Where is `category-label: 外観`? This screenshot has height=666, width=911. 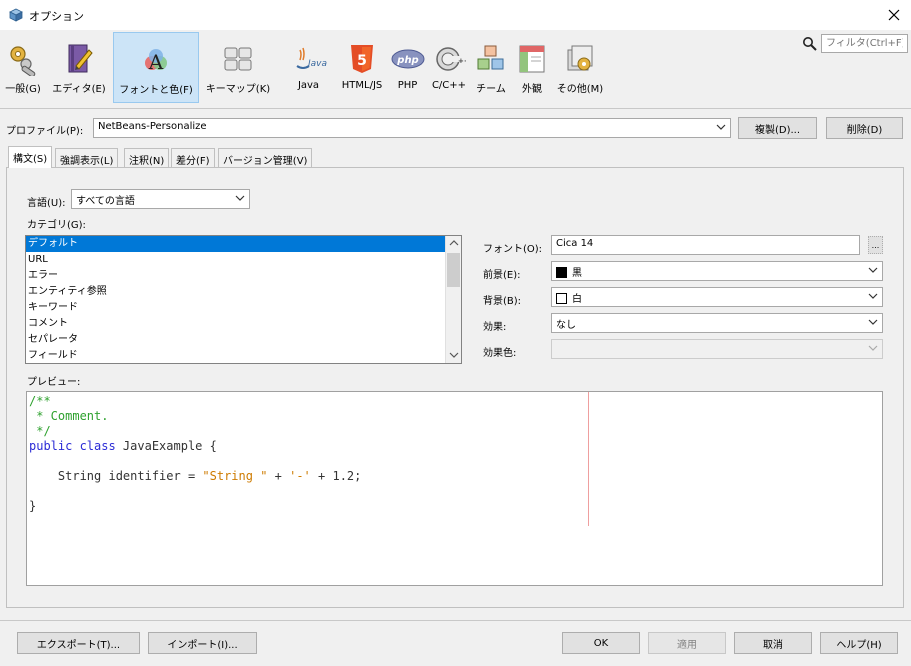 category-label: 外観 is located at coordinates (532, 89).